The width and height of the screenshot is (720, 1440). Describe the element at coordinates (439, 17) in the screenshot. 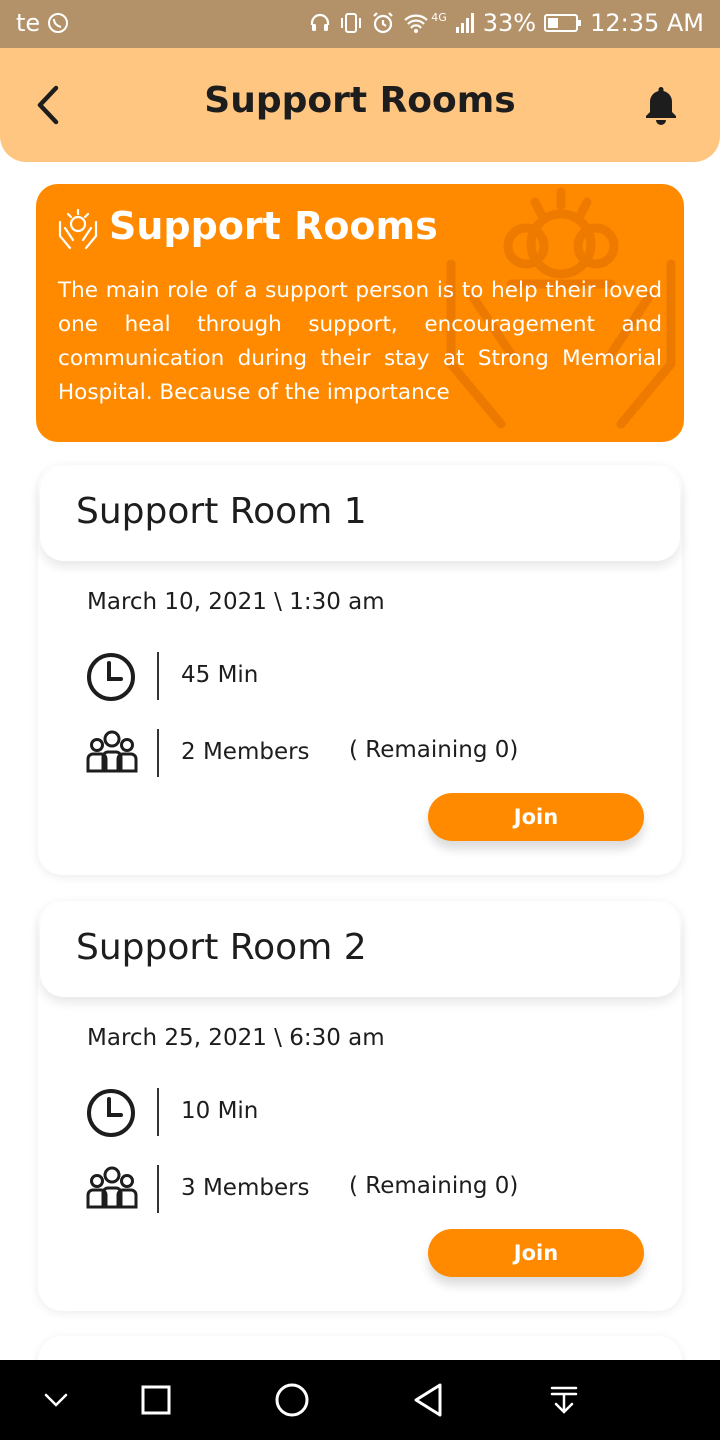

I see `network-type: 4G` at that location.